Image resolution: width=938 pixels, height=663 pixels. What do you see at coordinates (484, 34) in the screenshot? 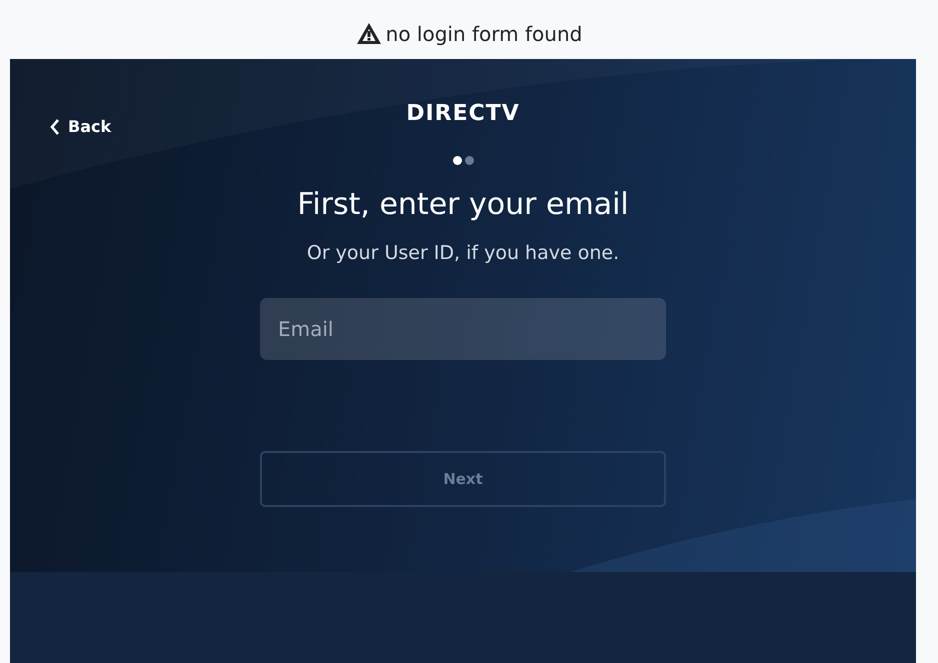
I see `status-message: no login form found` at bounding box center [484, 34].